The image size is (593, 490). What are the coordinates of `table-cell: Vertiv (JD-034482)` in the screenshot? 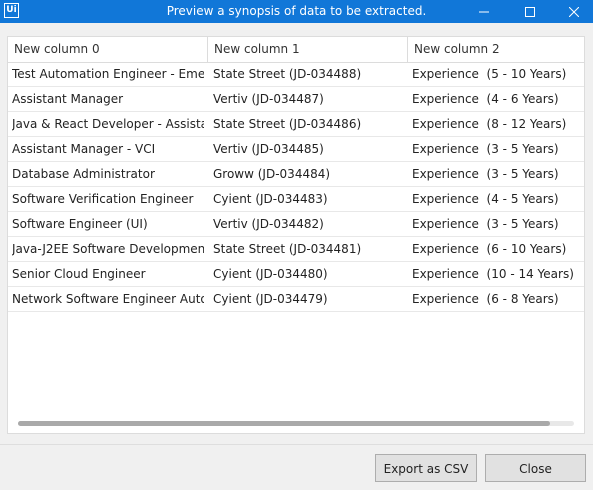 It's located at (268, 224).